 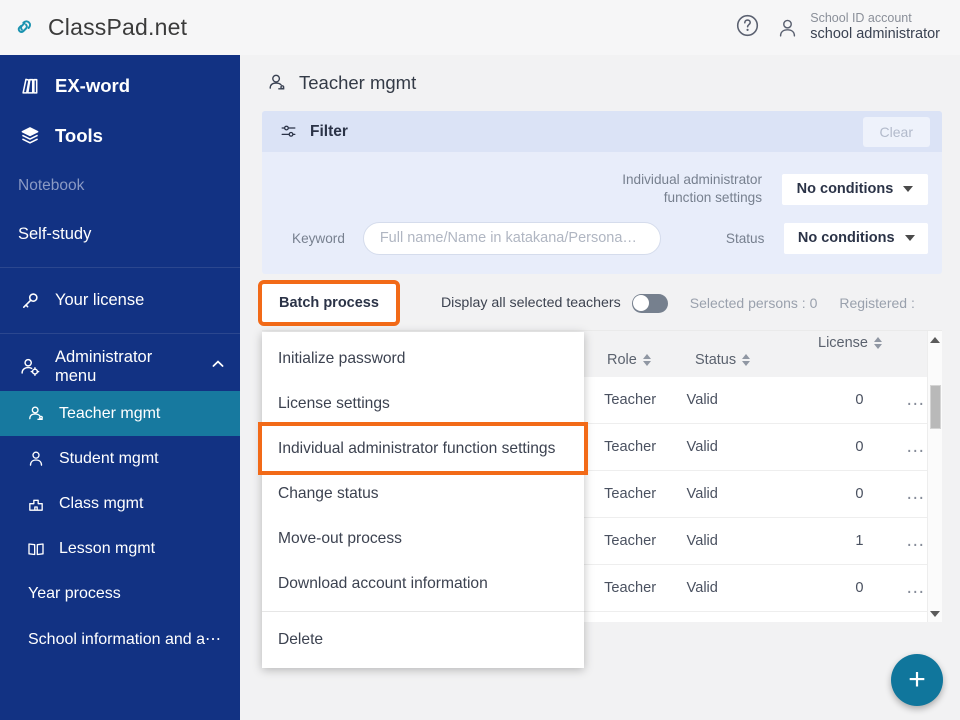 What do you see at coordinates (79, 135) in the screenshot?
I see `sidebar-item-label: Tools` at bounding box center [79, 135].